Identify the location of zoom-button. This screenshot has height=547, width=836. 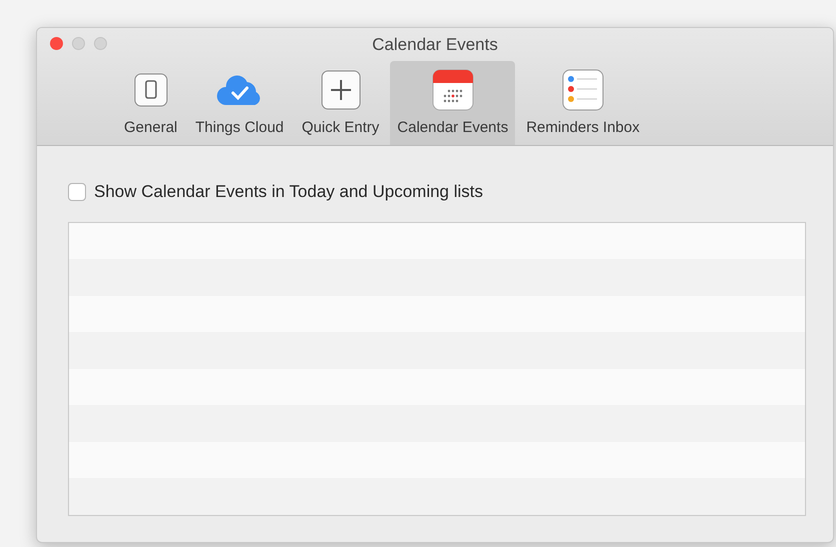
(100, 43).